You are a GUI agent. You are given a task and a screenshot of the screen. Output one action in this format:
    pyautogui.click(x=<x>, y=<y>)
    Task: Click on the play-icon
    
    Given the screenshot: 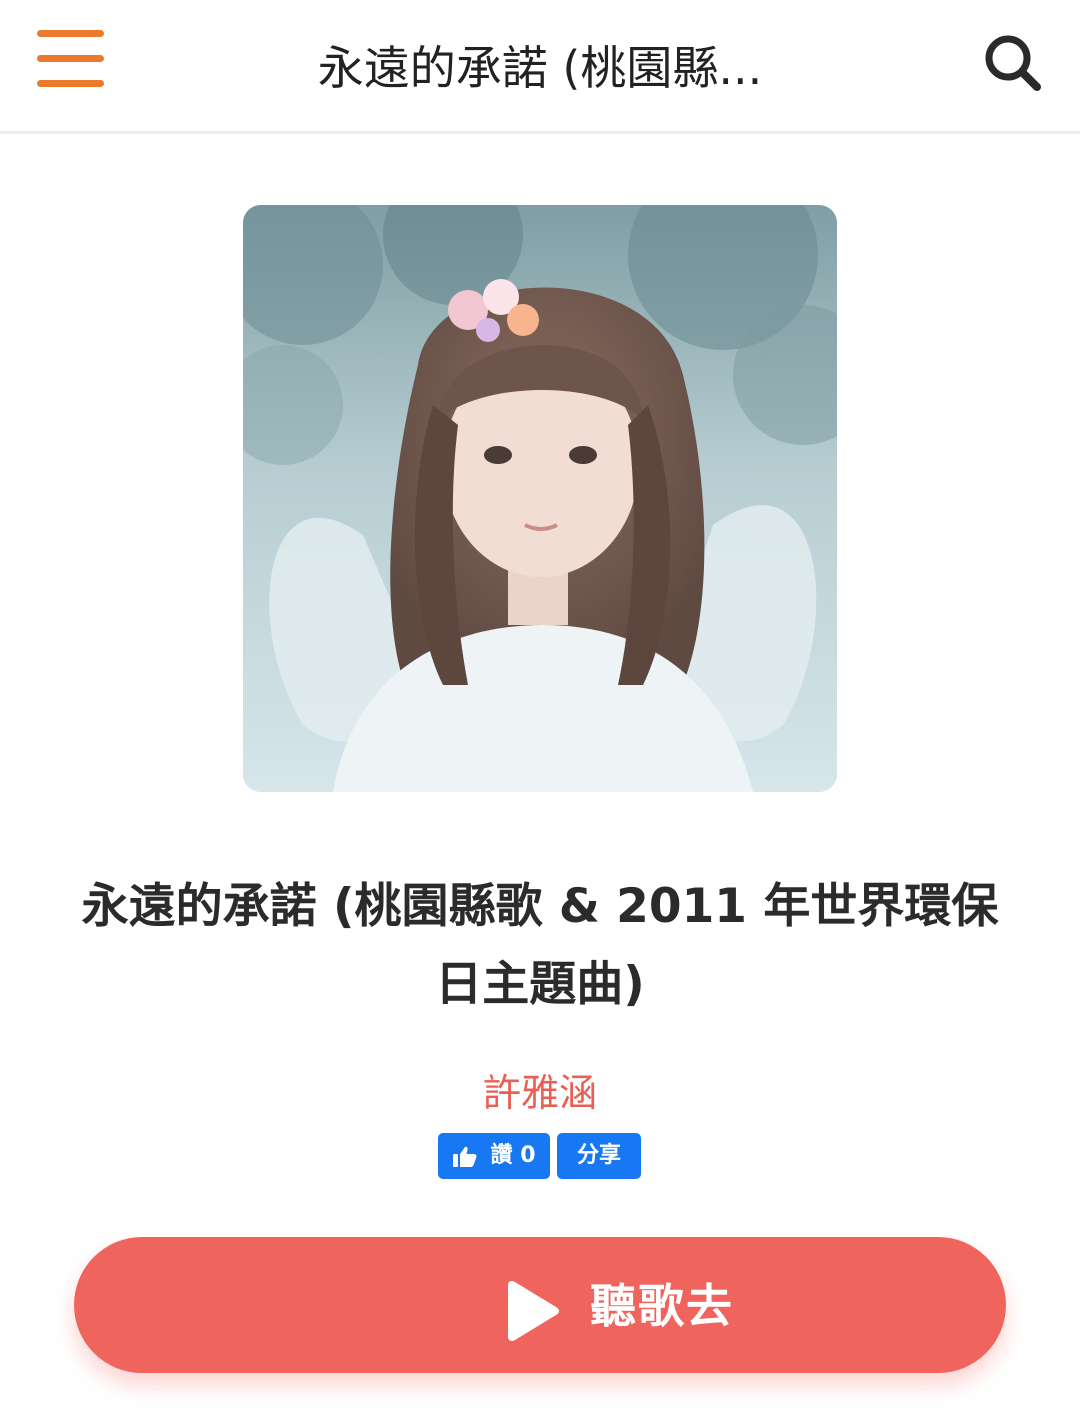 What is the action you would take?
    pyautogui.click(x=533, y=1311)
    